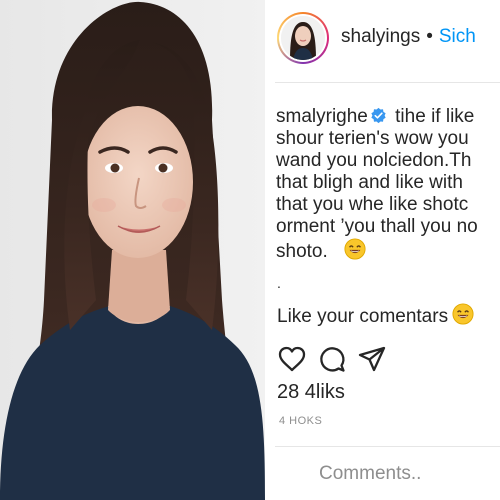 The width and height of the screenshot is (500, 500). I want to click on share-icon, so click(372, 359).